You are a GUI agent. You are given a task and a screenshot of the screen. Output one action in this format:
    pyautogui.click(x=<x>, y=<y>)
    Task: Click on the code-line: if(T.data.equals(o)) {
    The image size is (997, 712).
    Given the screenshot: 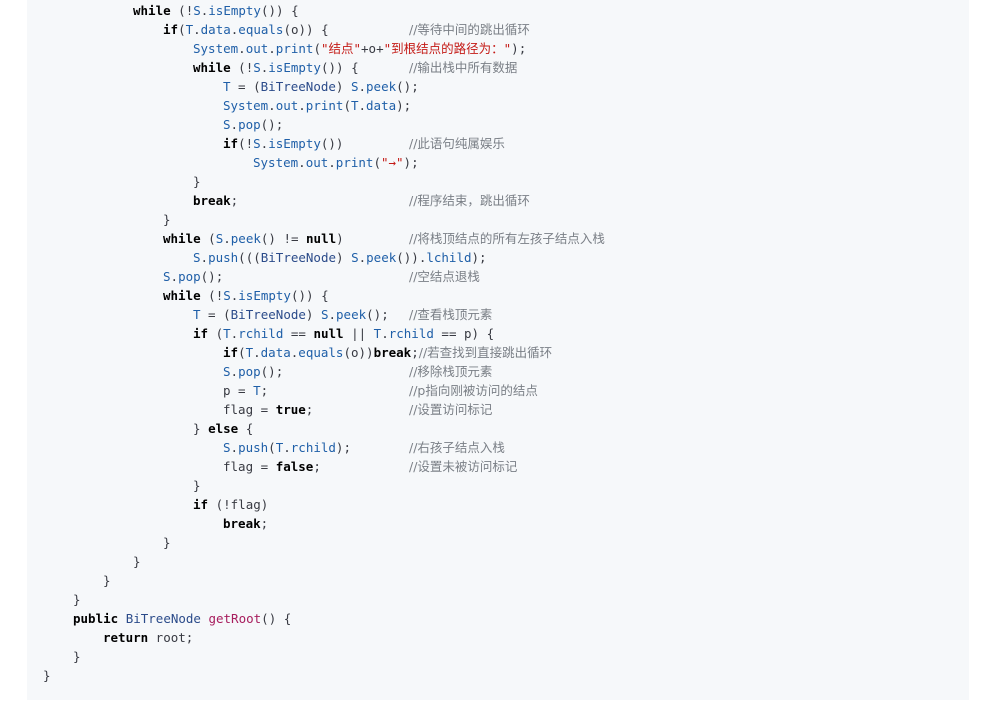 What is the action you would take?
    pyautogui.click(x=246, y=29)
    